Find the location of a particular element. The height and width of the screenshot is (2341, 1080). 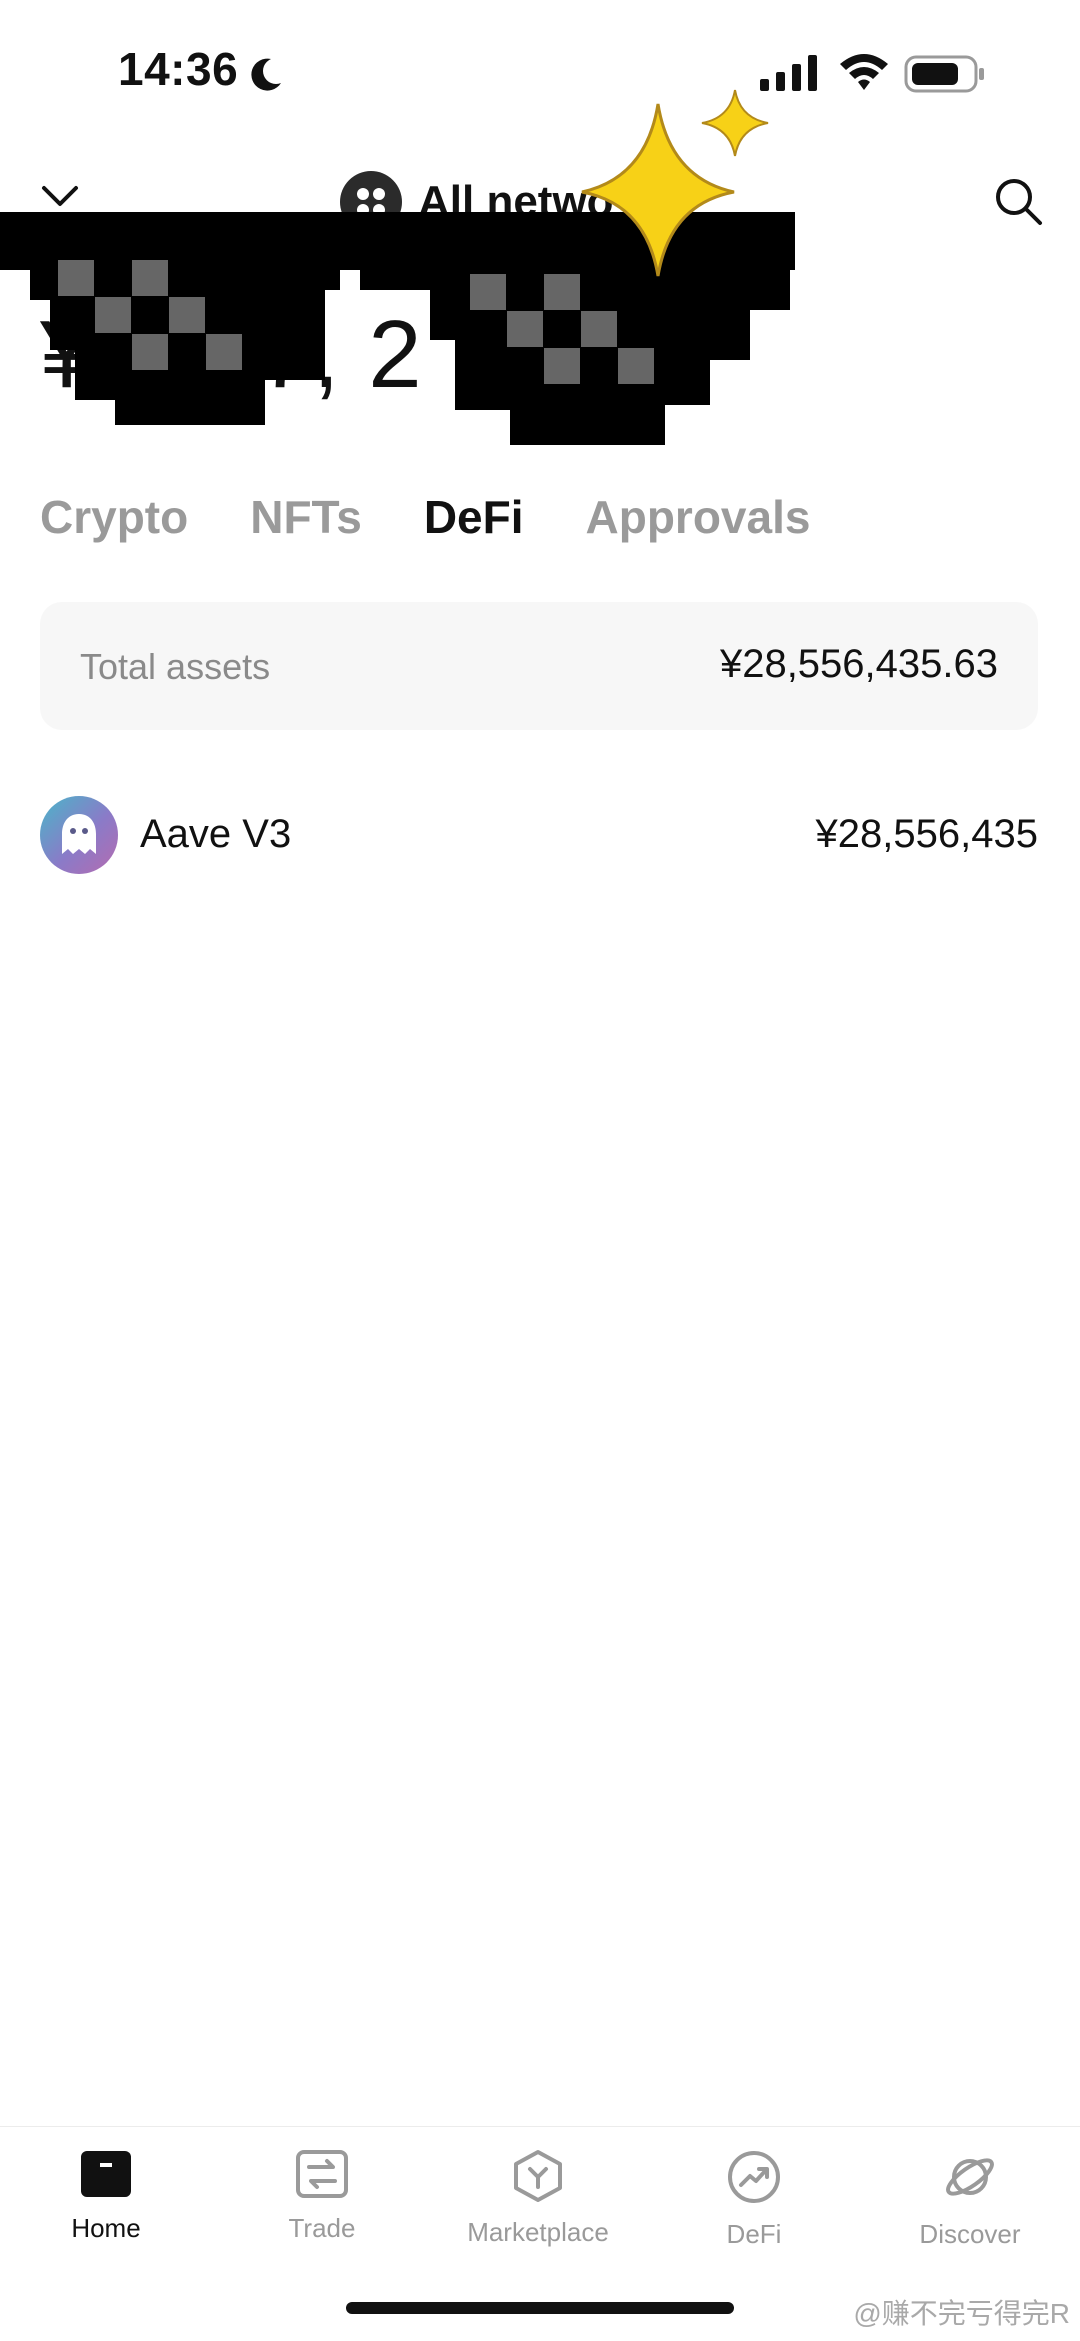

nav-trade: Trade is located at coordinates (322, 2209).